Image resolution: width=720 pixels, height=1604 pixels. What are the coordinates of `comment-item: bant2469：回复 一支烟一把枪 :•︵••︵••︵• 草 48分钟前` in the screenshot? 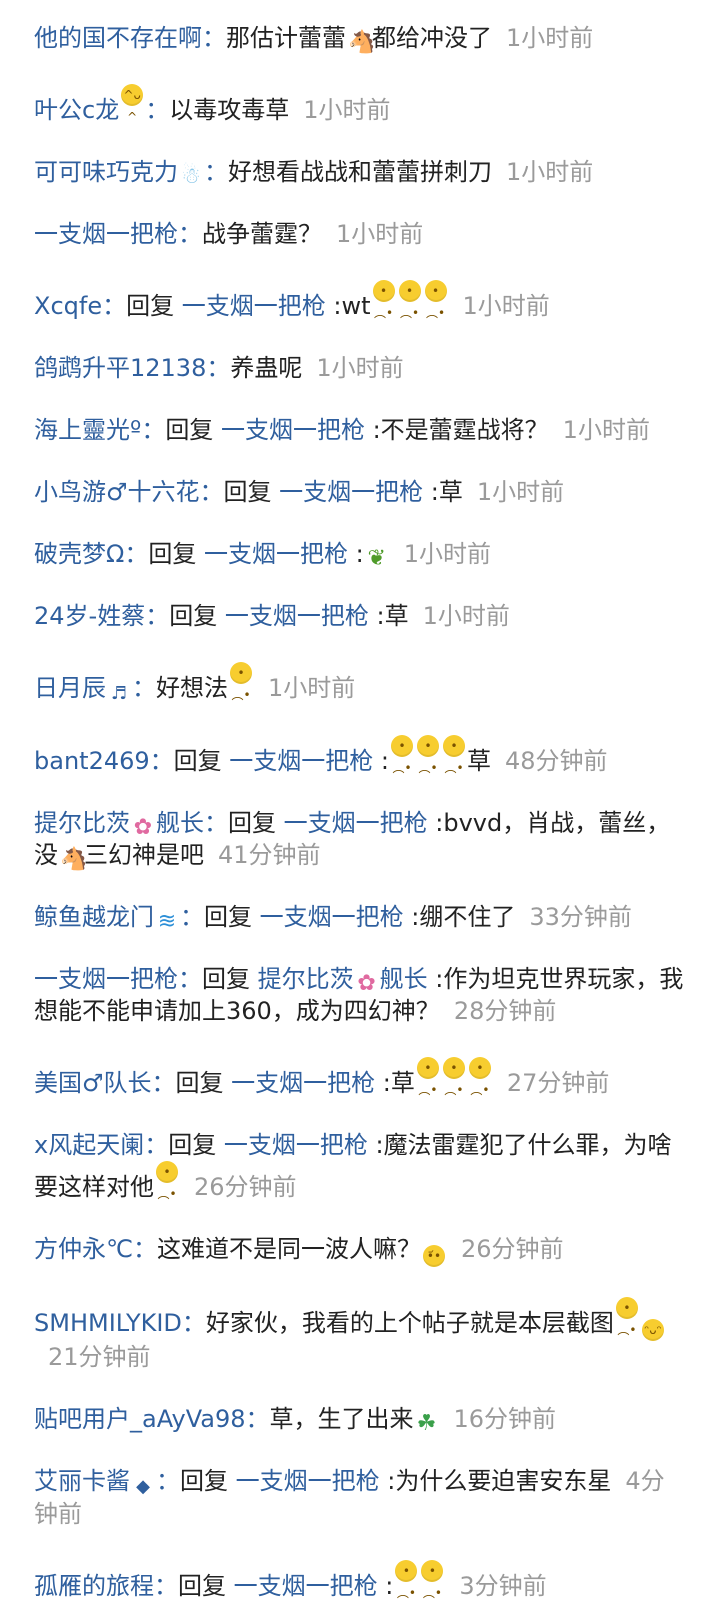 It's located at (360, 756).